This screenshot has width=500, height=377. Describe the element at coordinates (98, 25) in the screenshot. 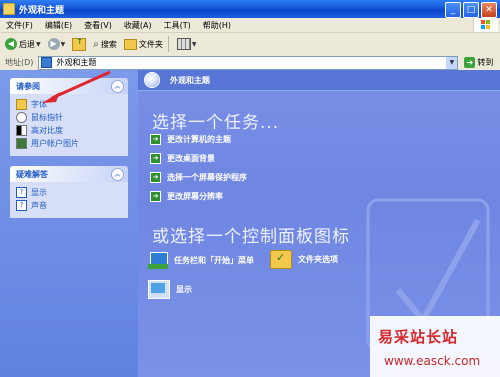

I see `menu-view: 查看(V)` at that location.